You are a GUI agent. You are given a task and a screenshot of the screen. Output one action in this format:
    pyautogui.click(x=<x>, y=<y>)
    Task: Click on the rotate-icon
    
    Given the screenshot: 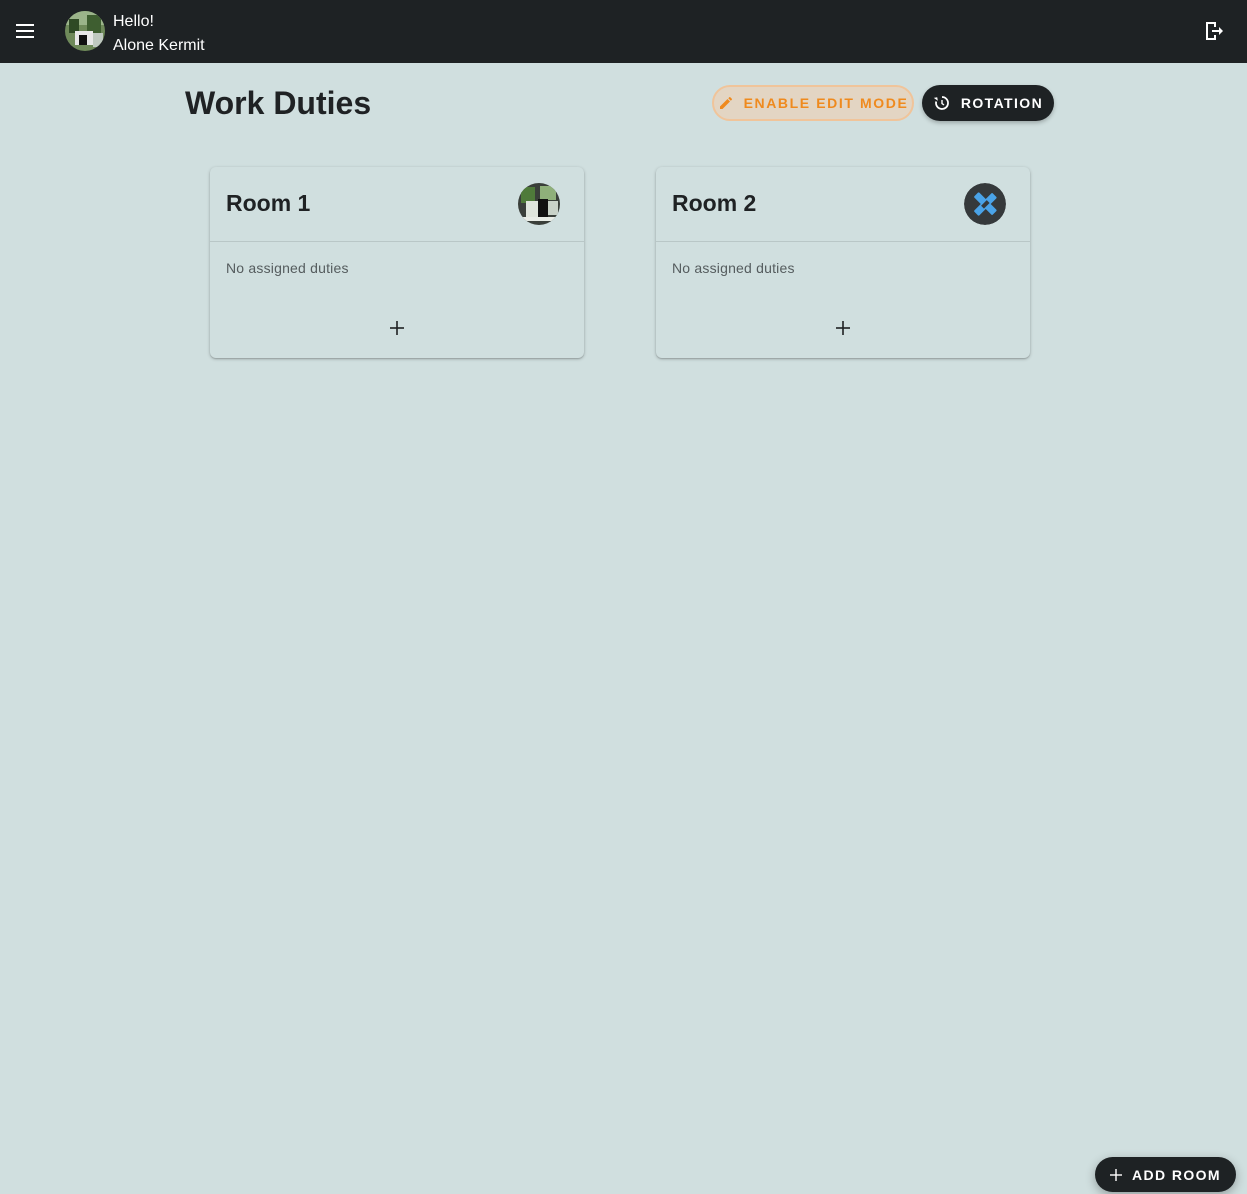 What is the action you would take?
    pyautogui.click(x=941, y=103)
    